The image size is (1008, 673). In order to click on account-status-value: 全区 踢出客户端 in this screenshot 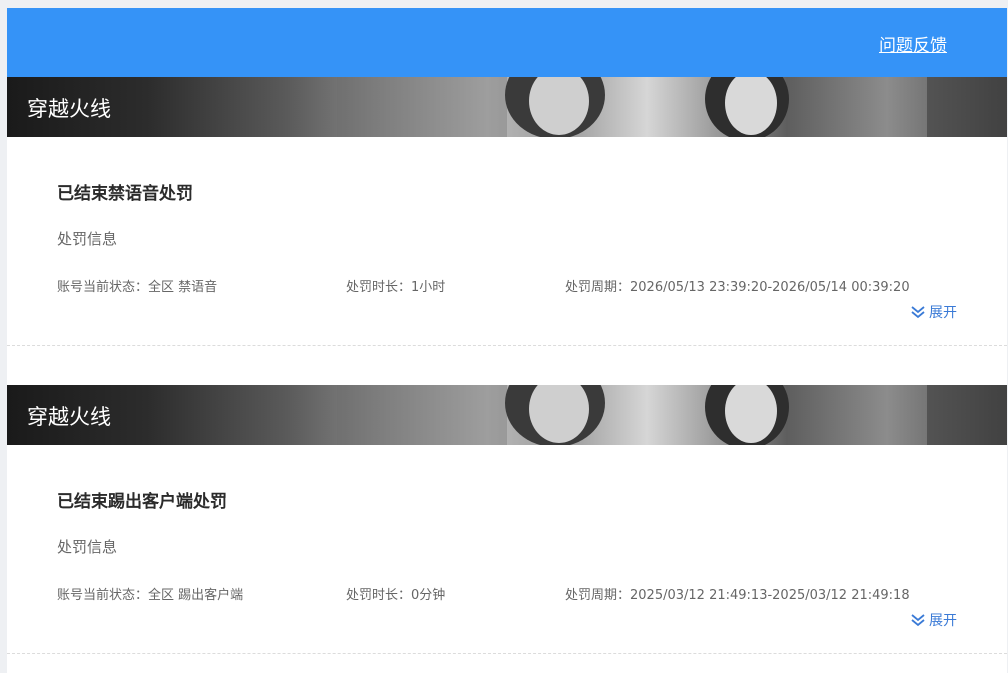, I will do `click(196, 595)`.